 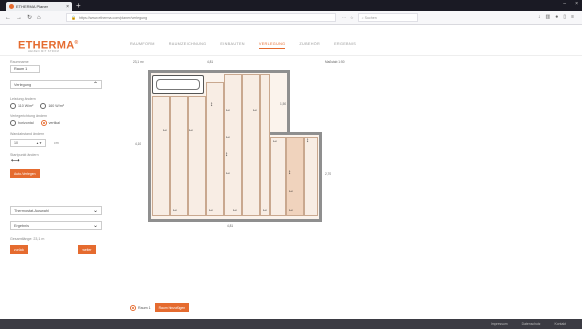 What do you see at coordinates (19, 18) in the screenshot?
I see `forward-icon: →` at bounding box center [19, 18].